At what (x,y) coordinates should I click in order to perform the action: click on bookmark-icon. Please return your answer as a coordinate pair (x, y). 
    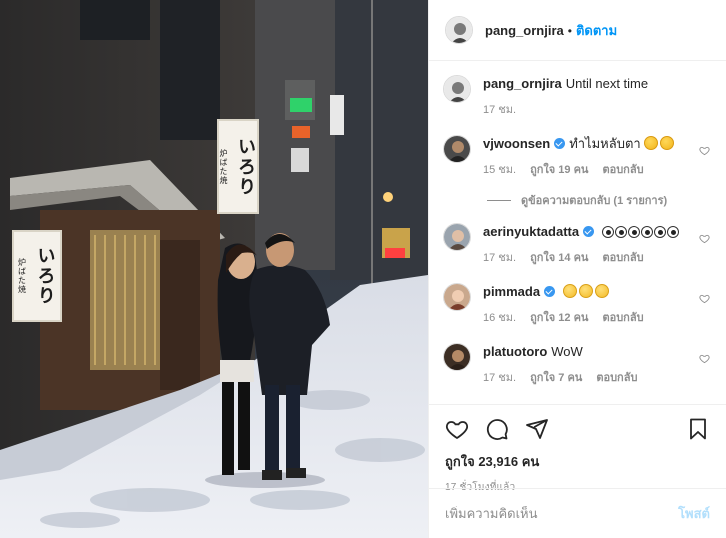
    Looking at the image, I should click on (698, 429).